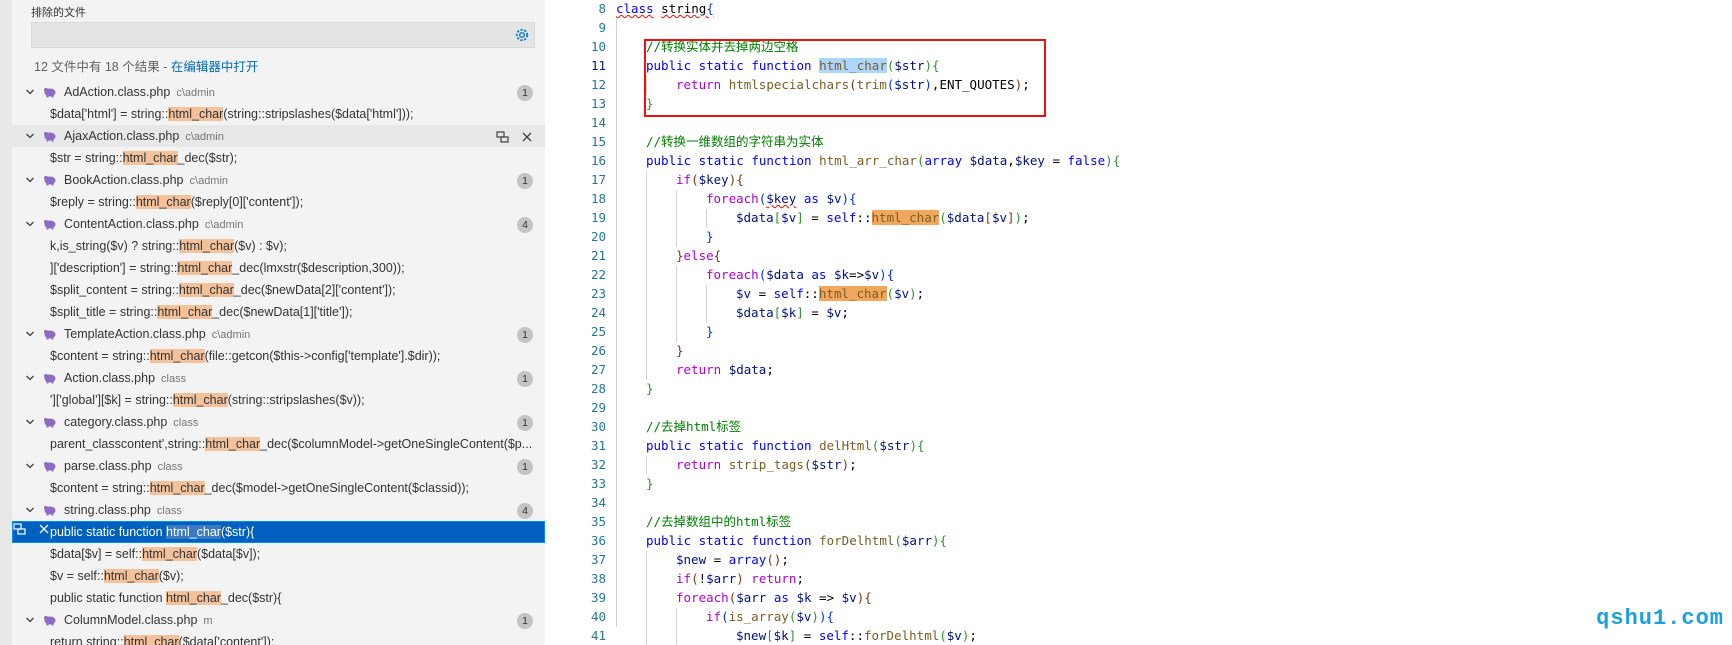 The height and width of the screenshot is (645, 1732). I want to click on line-number: 13, so click(598, 103).